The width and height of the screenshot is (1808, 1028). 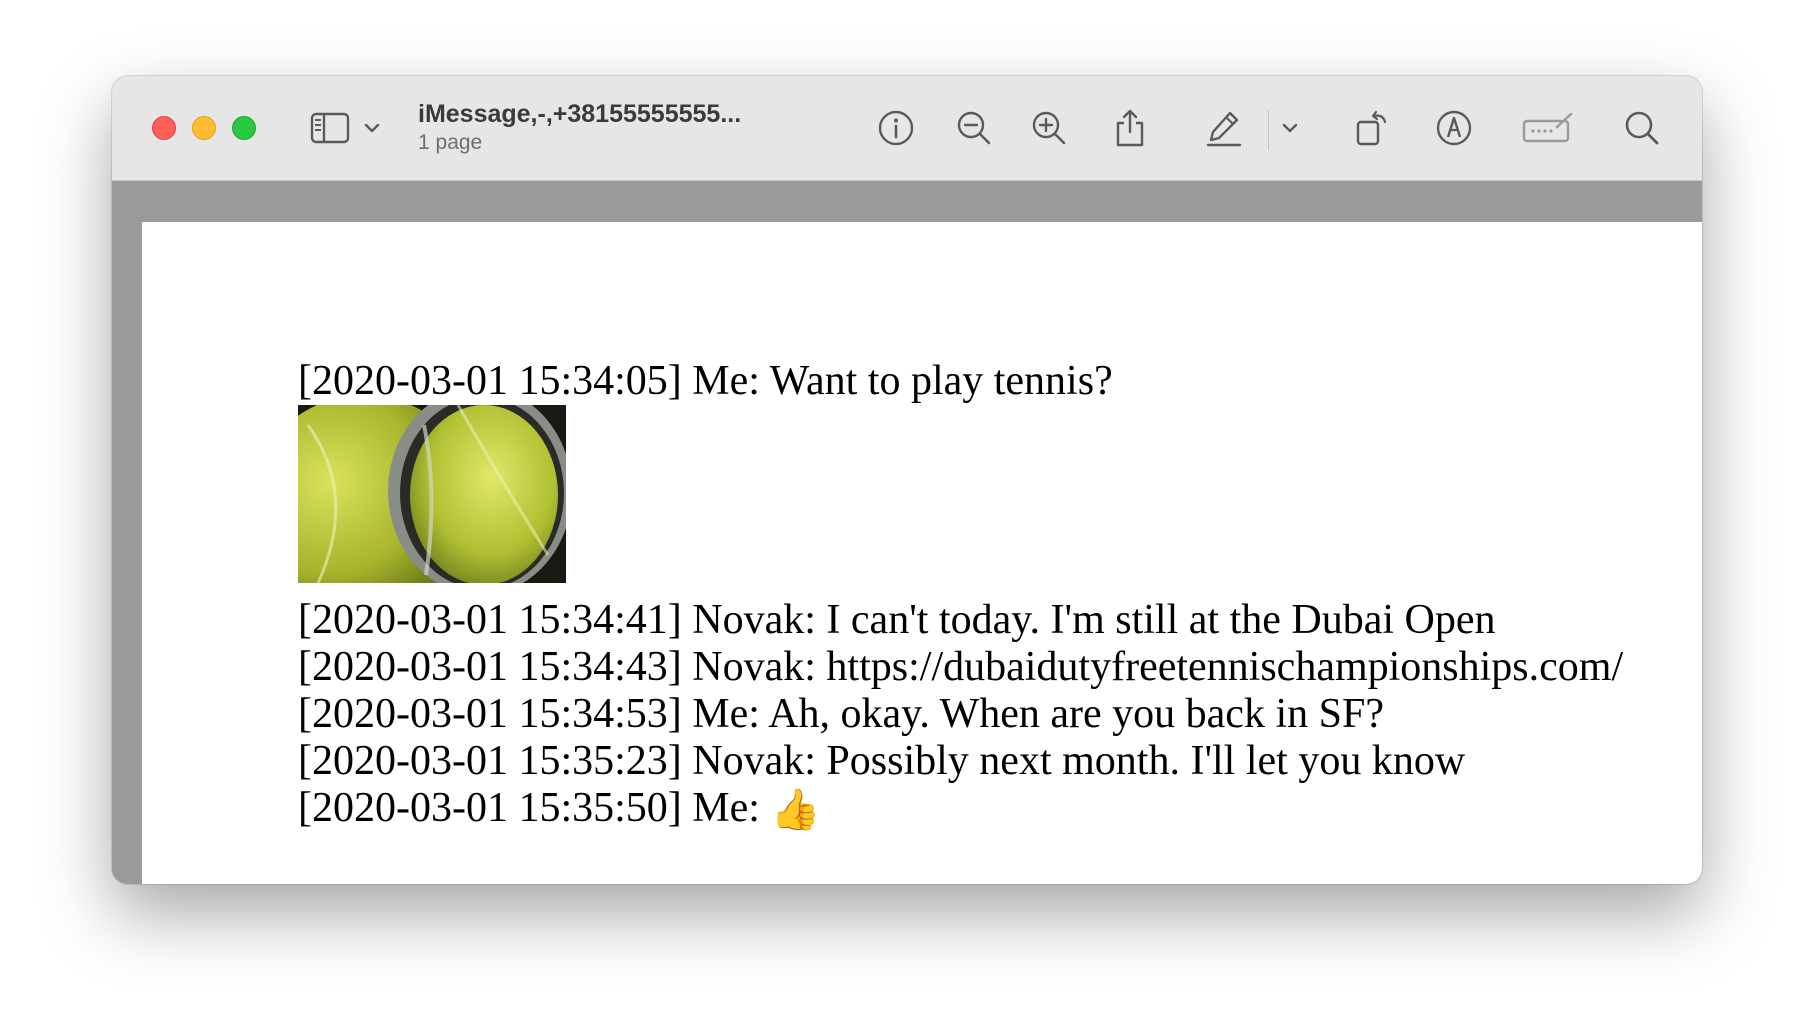 What do you see at coordinates (204, 128) in the screenshot?
I see `minimize-window-button` at bounding box center [204, 128].